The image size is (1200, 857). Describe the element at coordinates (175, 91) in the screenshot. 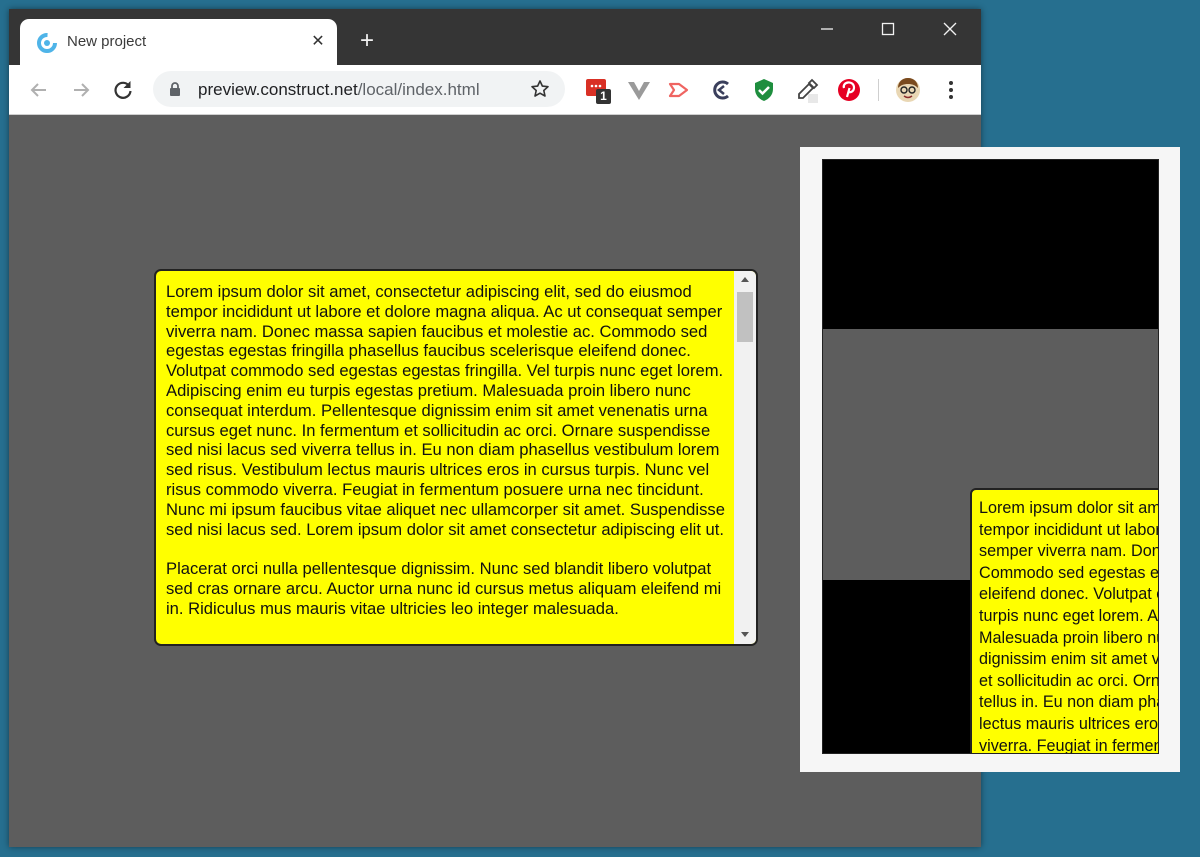

I see `lock-icon` at that location.